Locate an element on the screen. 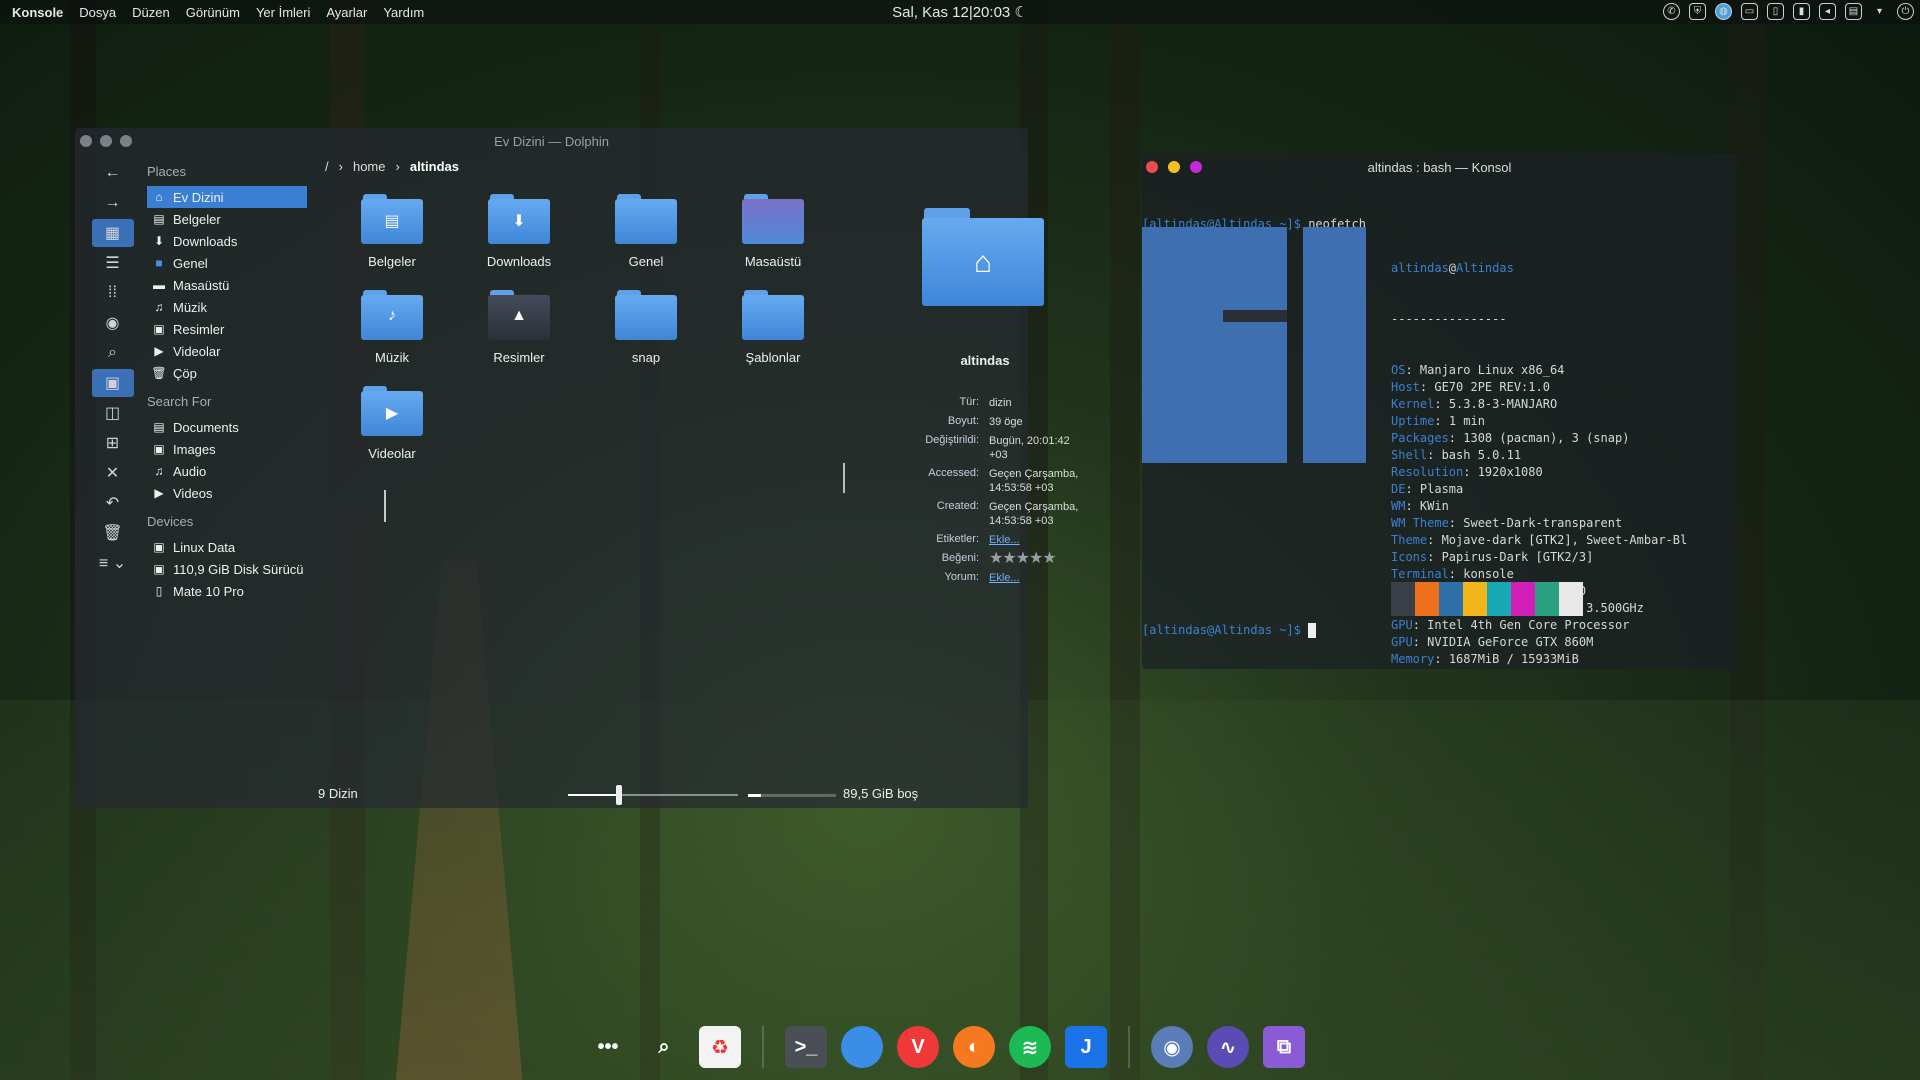  device-disk: ▣ 110,9 GiB Disk Sürücü is located at coordinates (267, 569).